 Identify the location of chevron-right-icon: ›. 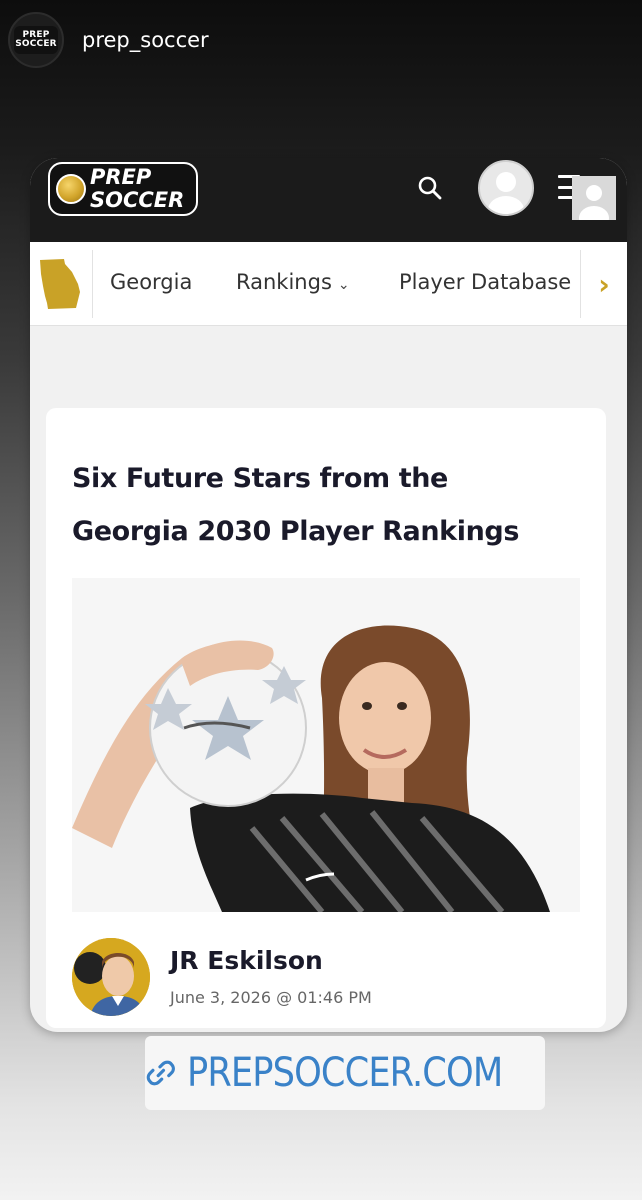
(604, 284).